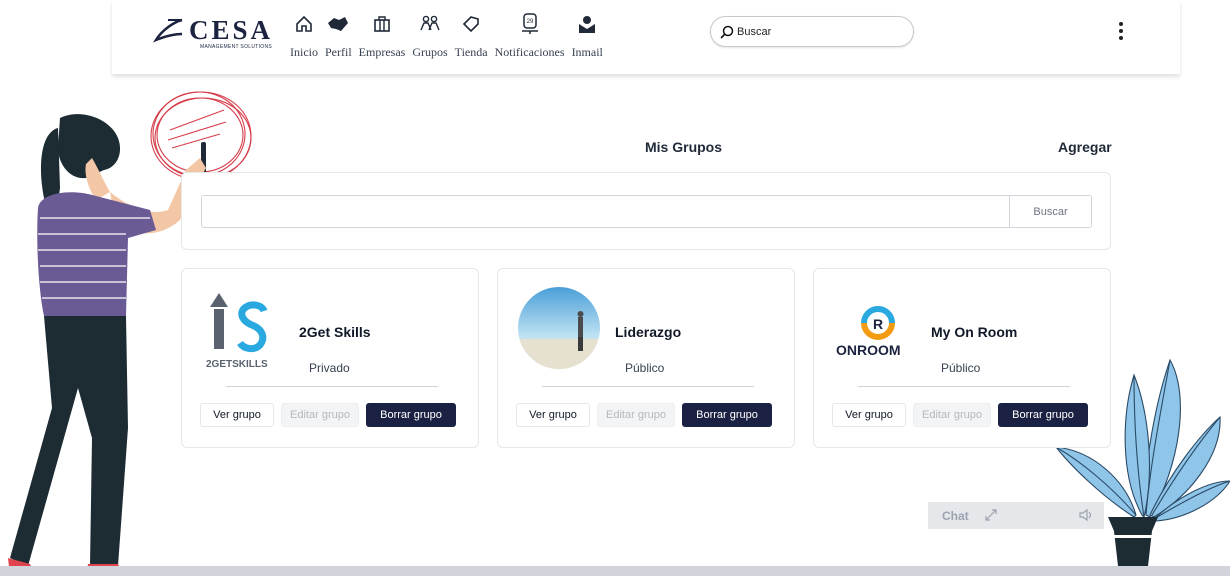 This screenshot has width=1230, height=576. I want to click on group-privacy: Privado, so click(329, 368).